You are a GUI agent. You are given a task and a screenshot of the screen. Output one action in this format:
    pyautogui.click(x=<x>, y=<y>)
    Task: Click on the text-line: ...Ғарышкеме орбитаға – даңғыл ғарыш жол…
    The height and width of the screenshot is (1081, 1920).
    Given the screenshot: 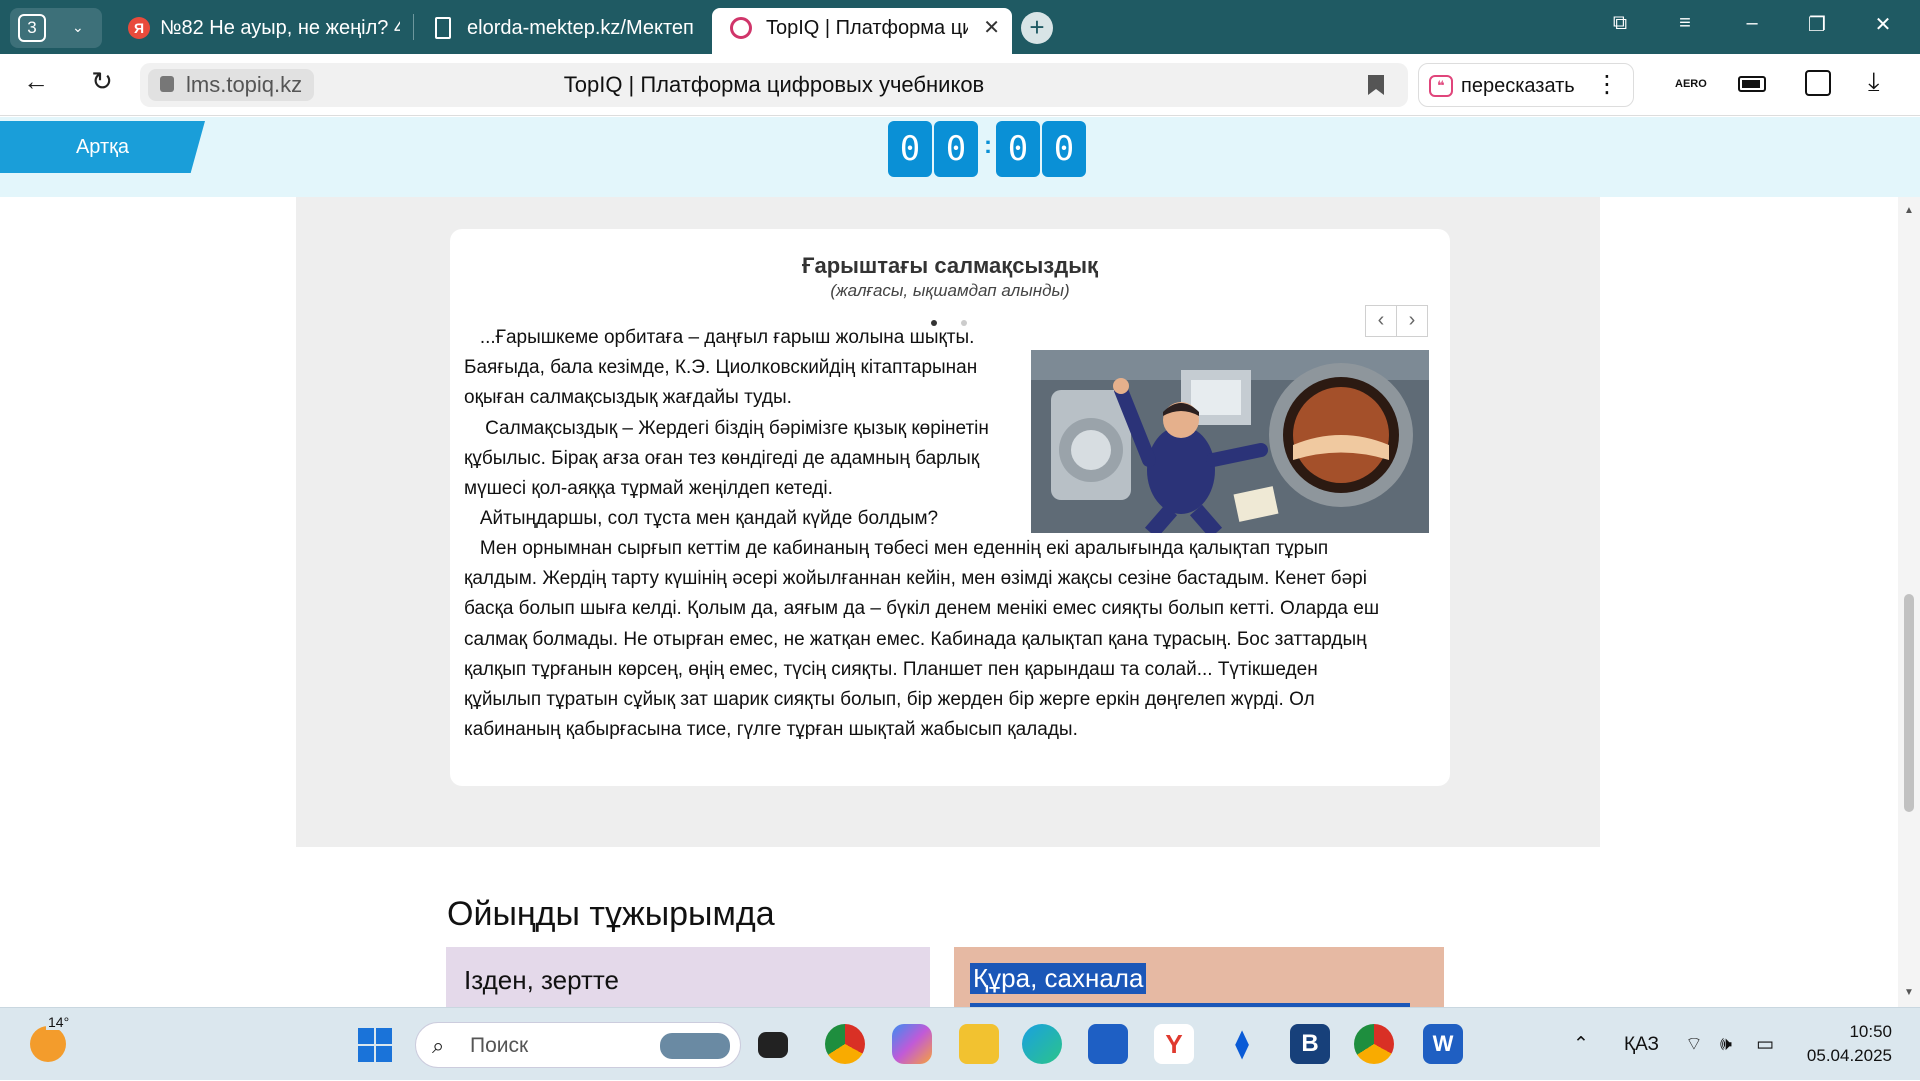 What is the action you would take?
    pyautogui.click(x=719, y=337)
    